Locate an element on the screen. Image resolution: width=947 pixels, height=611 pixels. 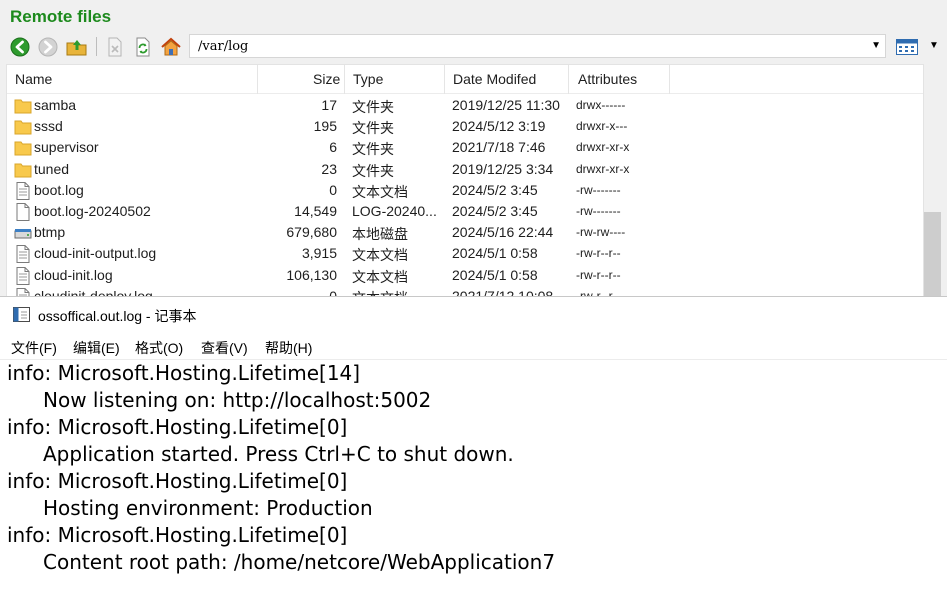
file-list-header: Name Size Type Date Modifed Attributes is located at coordinates (465, 79).